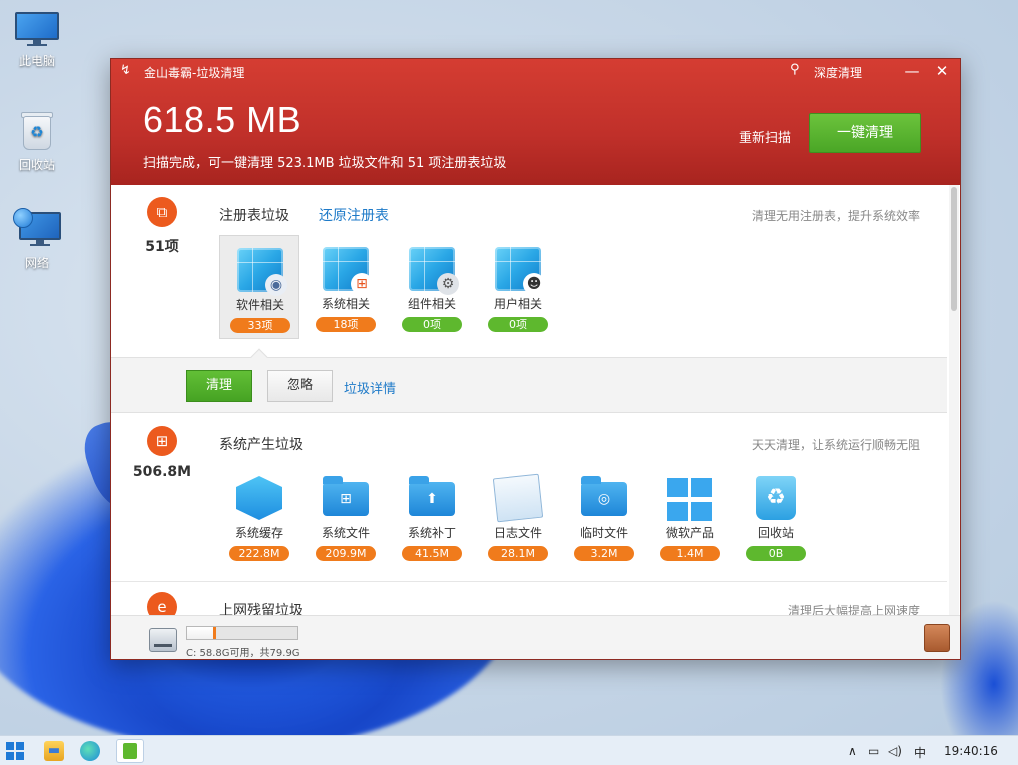 Image resolution: width=1018 pixels, height=765 pixels. Describe the element at coordinates (202, 633) in the screenshot. I see `disk-usage-fill` at that location.